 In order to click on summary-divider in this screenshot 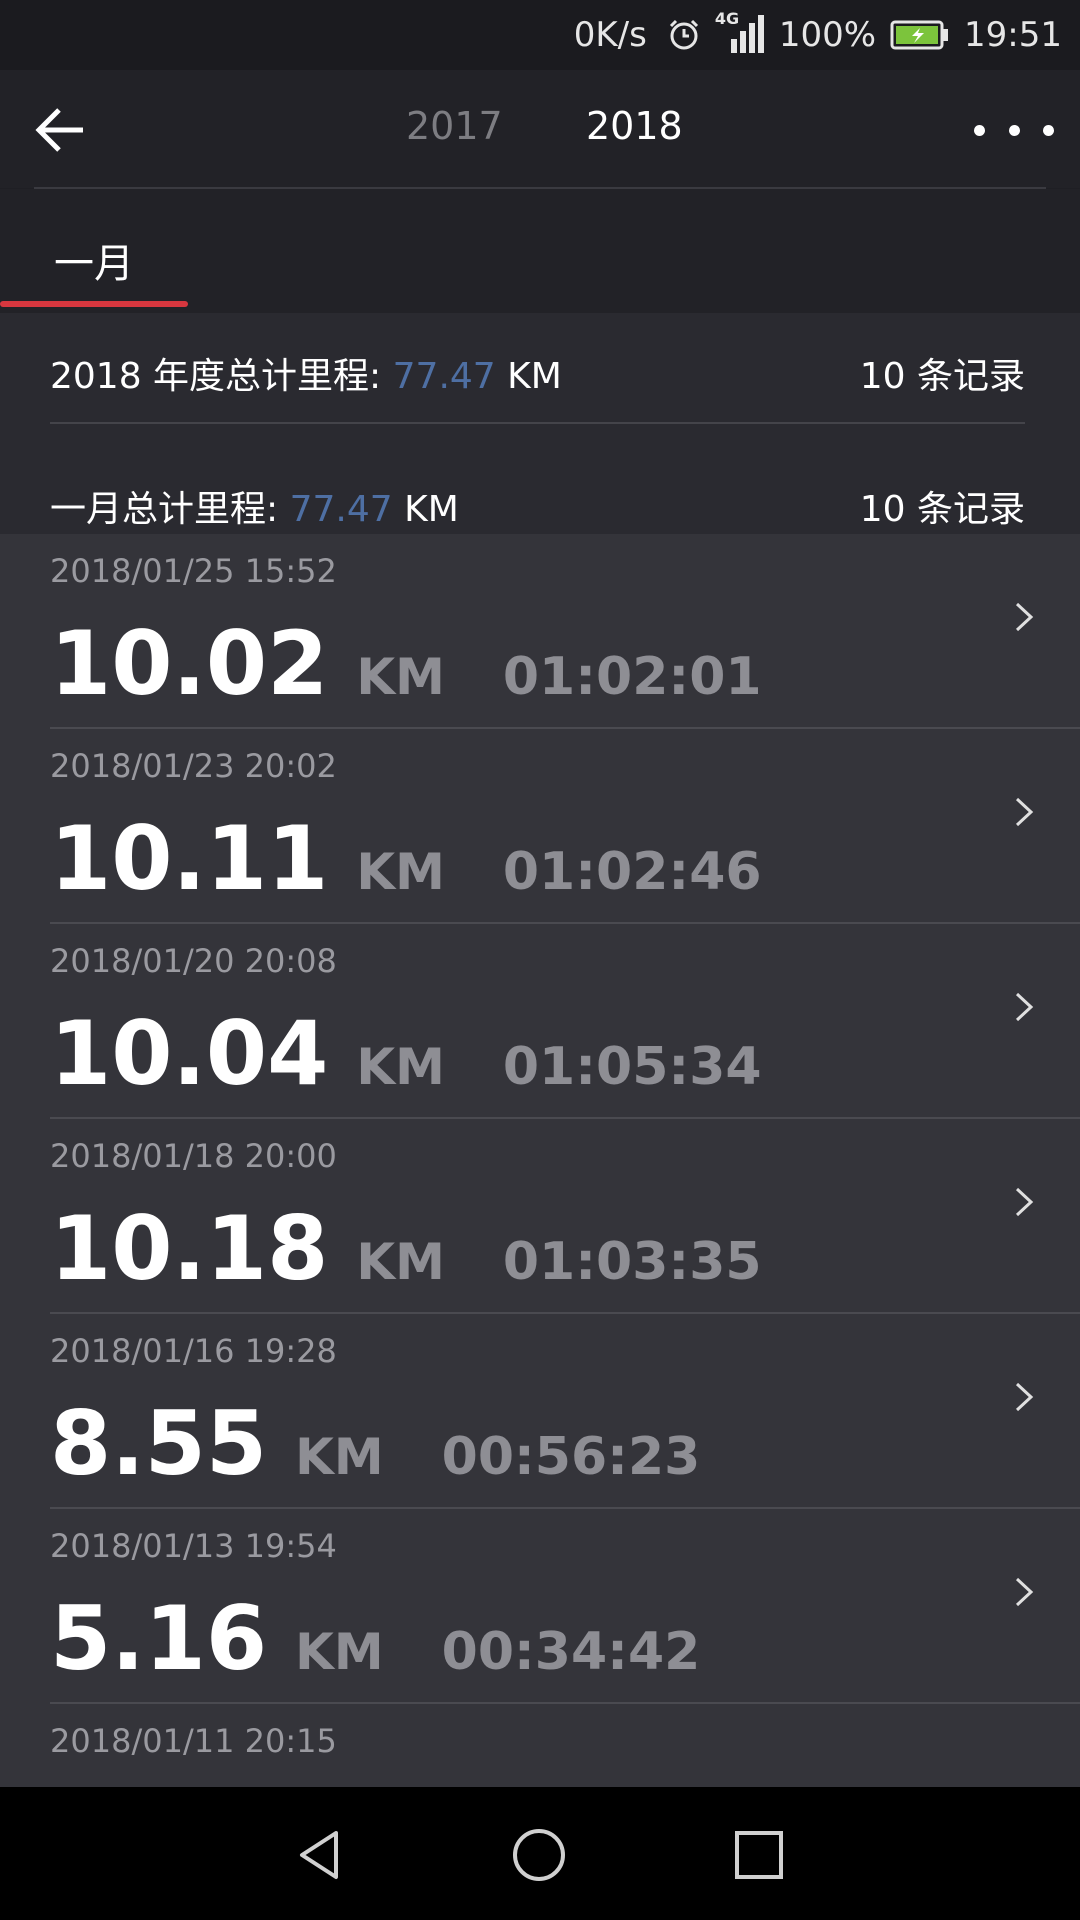, I will do `click(537, 423)`.